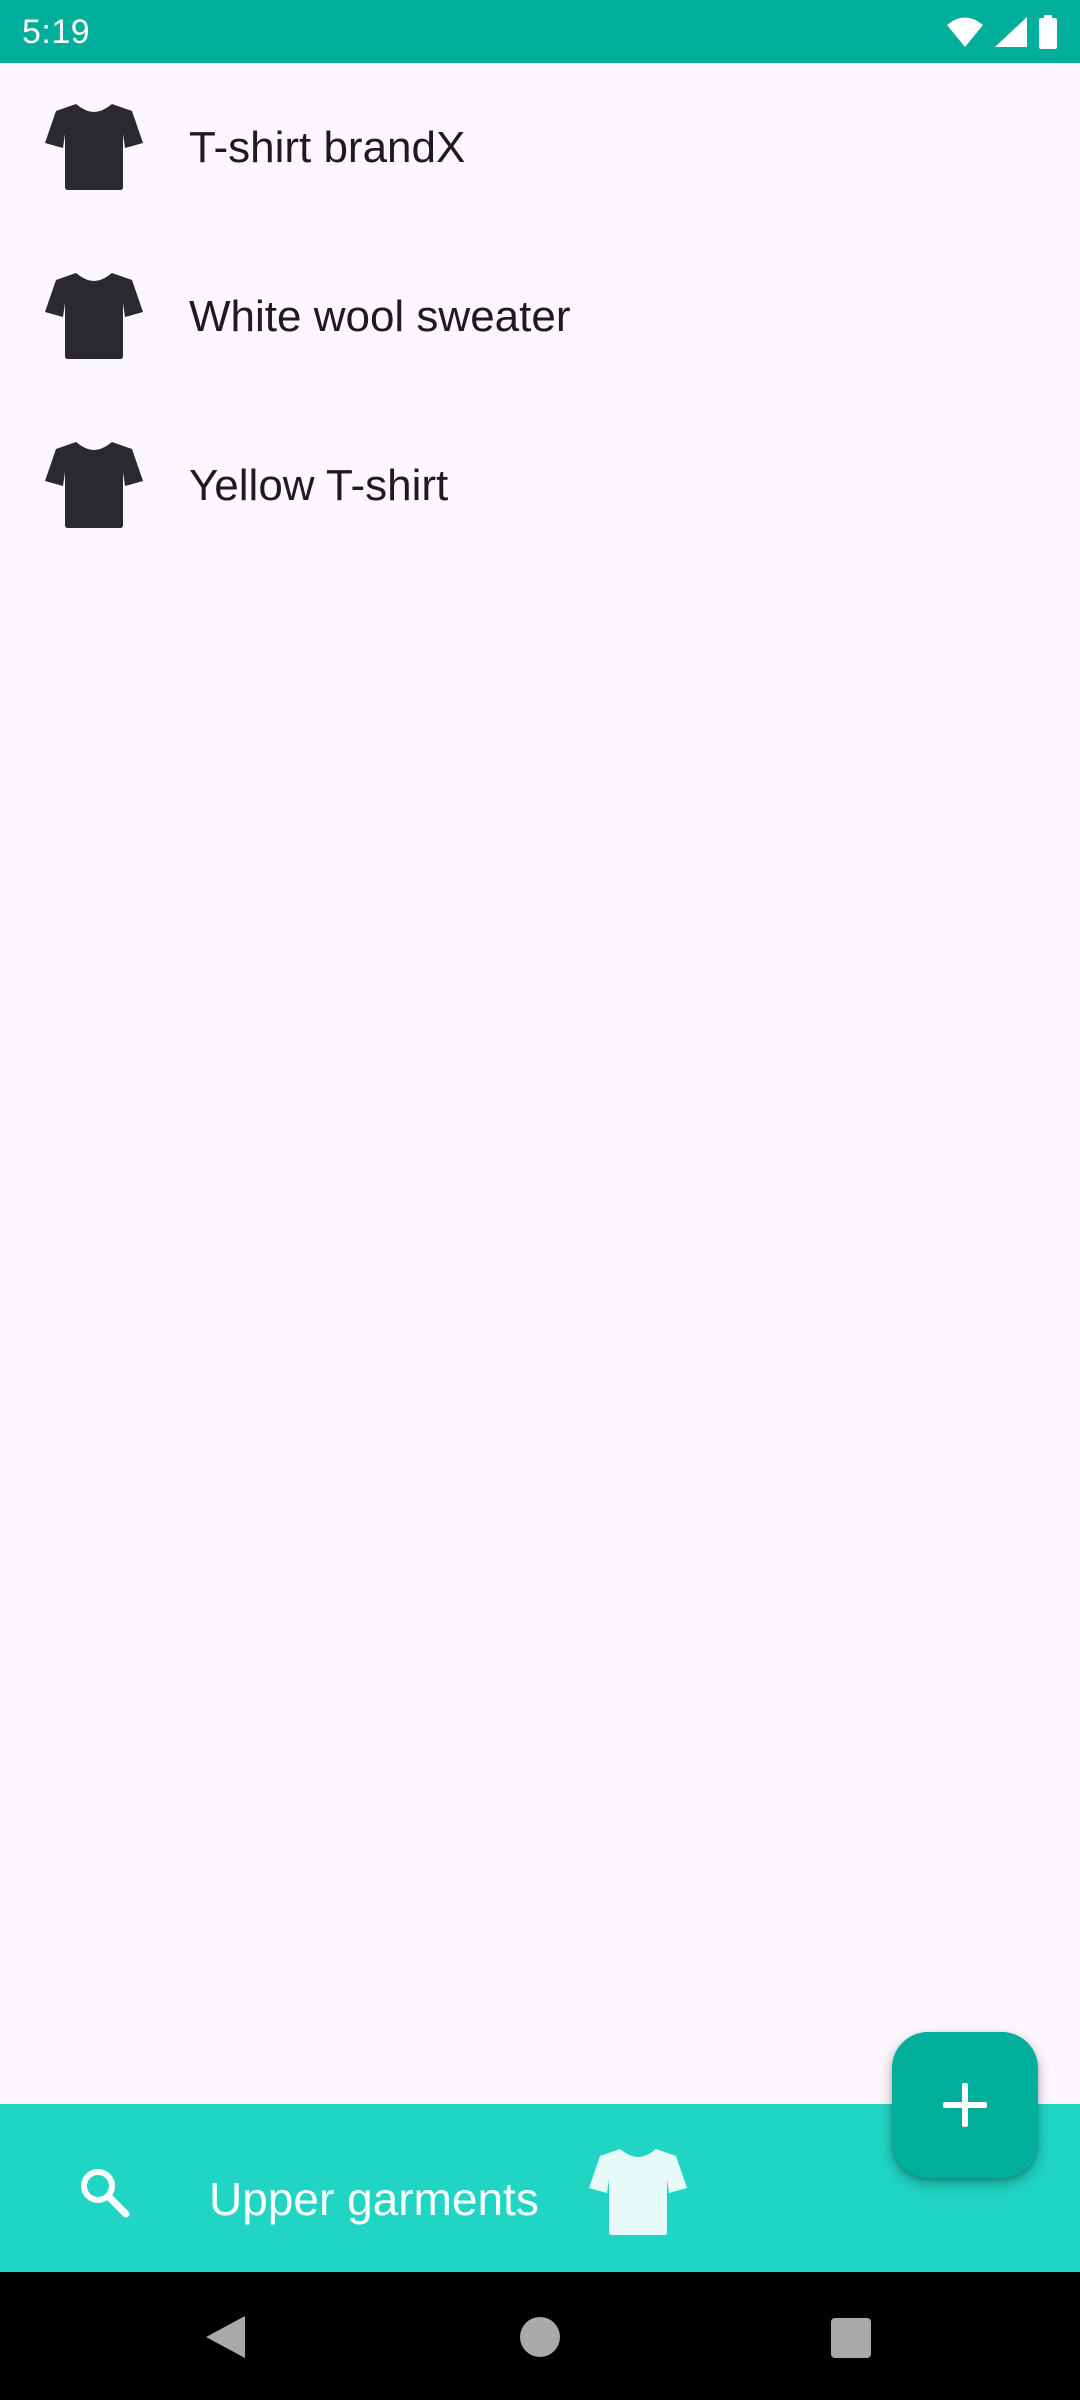  I want to click on item-label: Yellow T-shirt, so click(319, 485).